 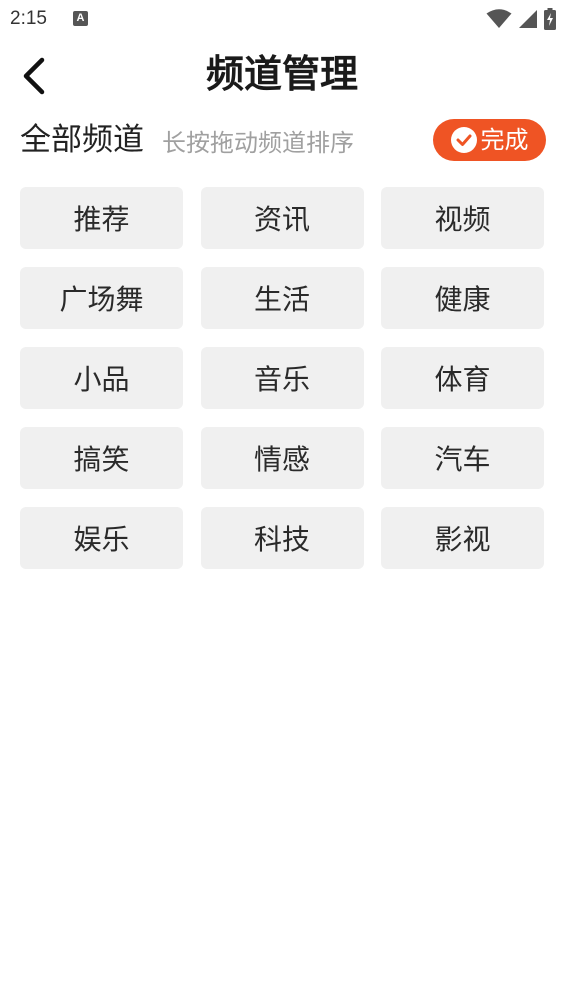 What do you see at coordinates (101, 458) in the screenshot?
I see `channel-chip: 搞笑` at bounding box center [101, 458].